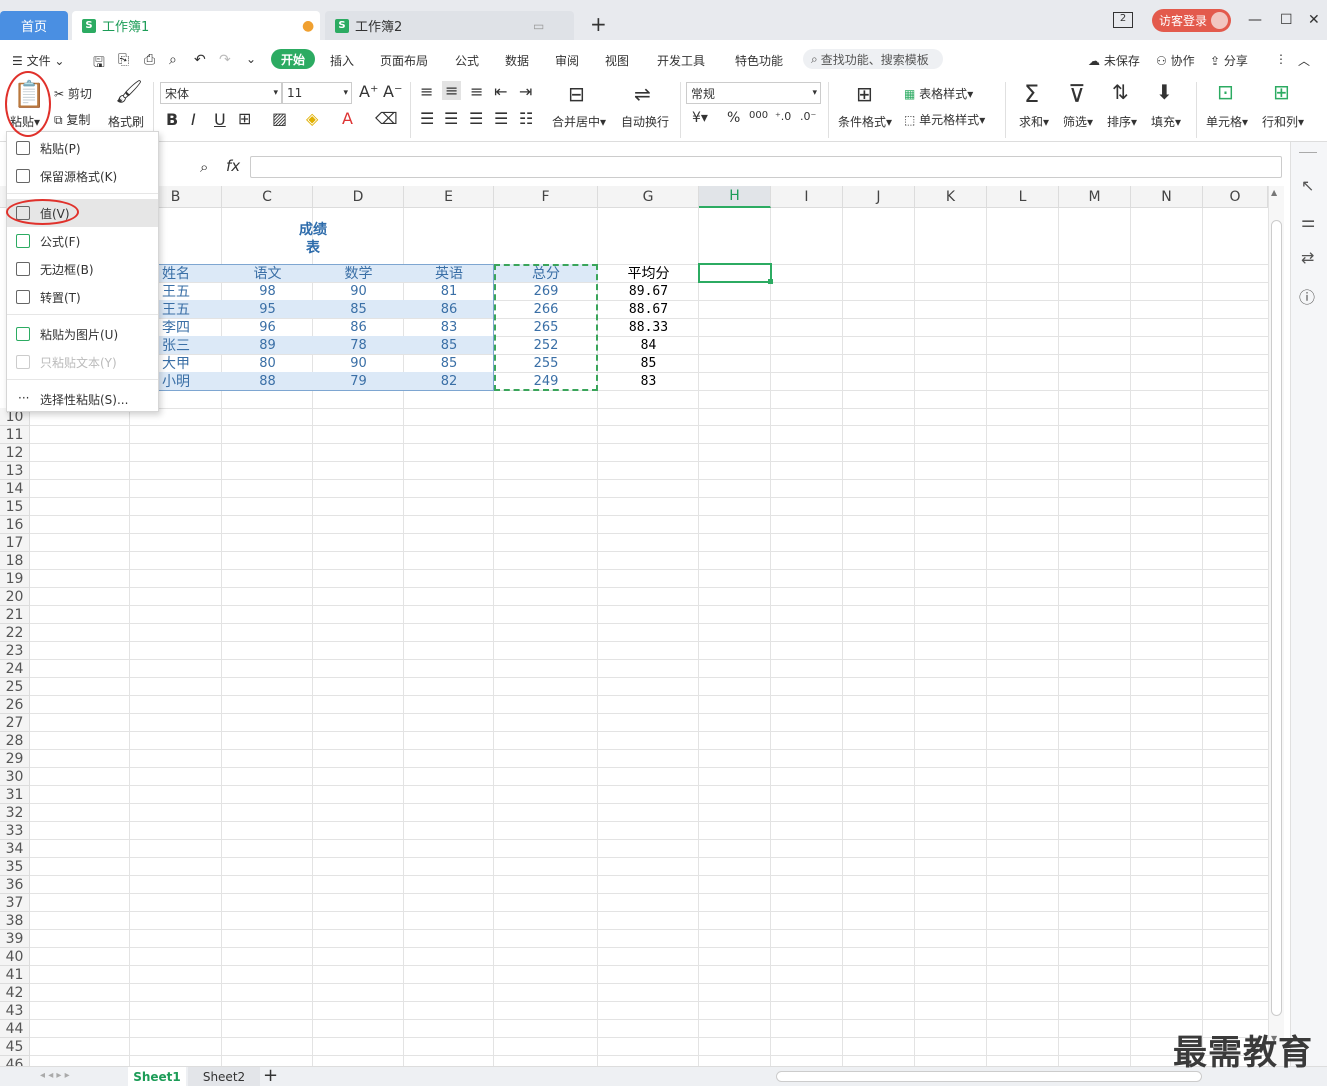 Image resolution: width=1327 pixels, height=1086 pixels. Describe the element at coordinates (15, 777) in the screenshot. I see `row-header: 30` at that location.